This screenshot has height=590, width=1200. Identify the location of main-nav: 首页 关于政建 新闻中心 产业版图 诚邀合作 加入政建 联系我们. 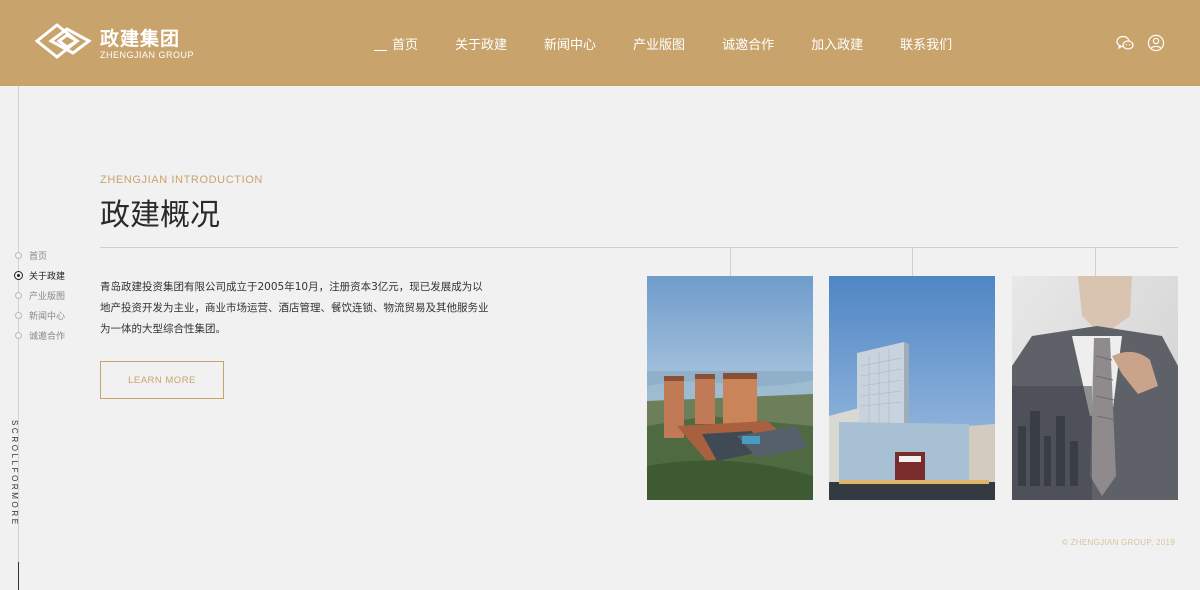
(680, 43).